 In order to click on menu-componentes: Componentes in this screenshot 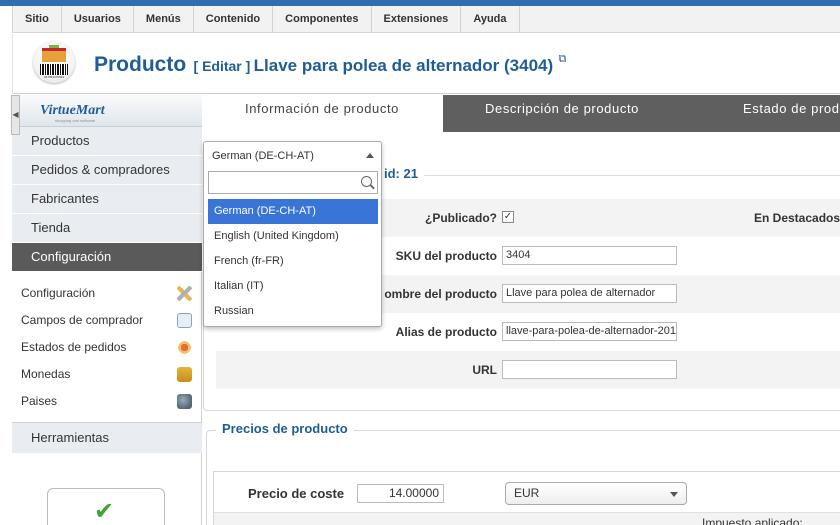, I will do `click(322, 19)`.